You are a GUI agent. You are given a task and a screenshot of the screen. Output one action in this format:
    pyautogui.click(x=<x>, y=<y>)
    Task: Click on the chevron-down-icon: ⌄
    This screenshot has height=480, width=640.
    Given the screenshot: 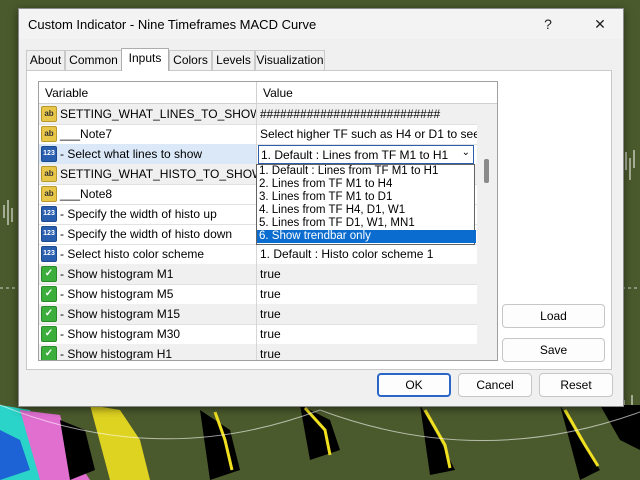 What is the action you would take?
    pyautogui.click(x=466, y=152)
    